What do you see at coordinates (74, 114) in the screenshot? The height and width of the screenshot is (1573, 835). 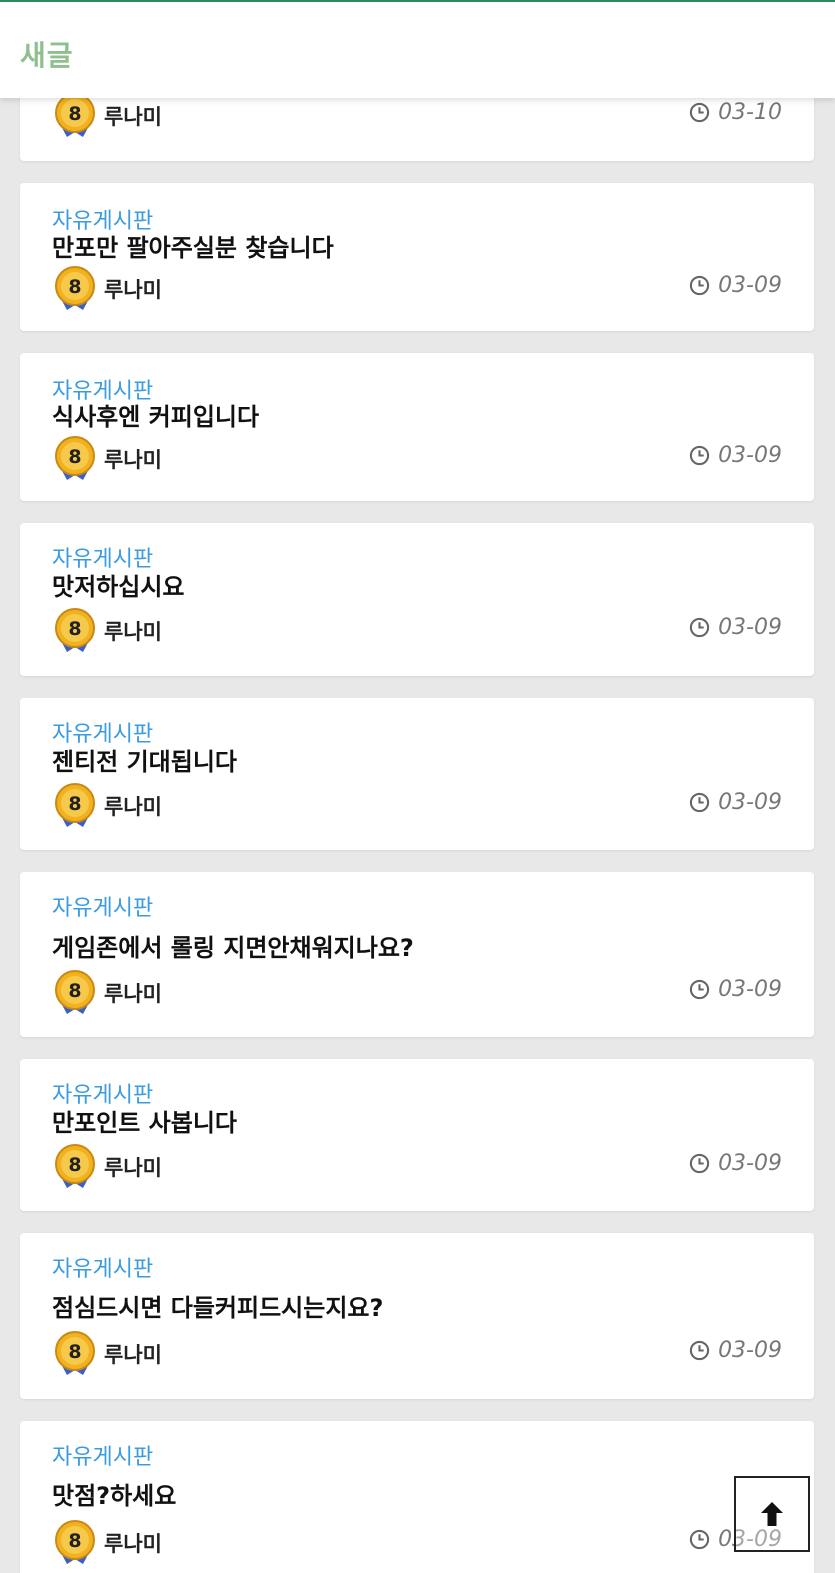 I see `badge-level: 8` at bounding box center [74, 114].